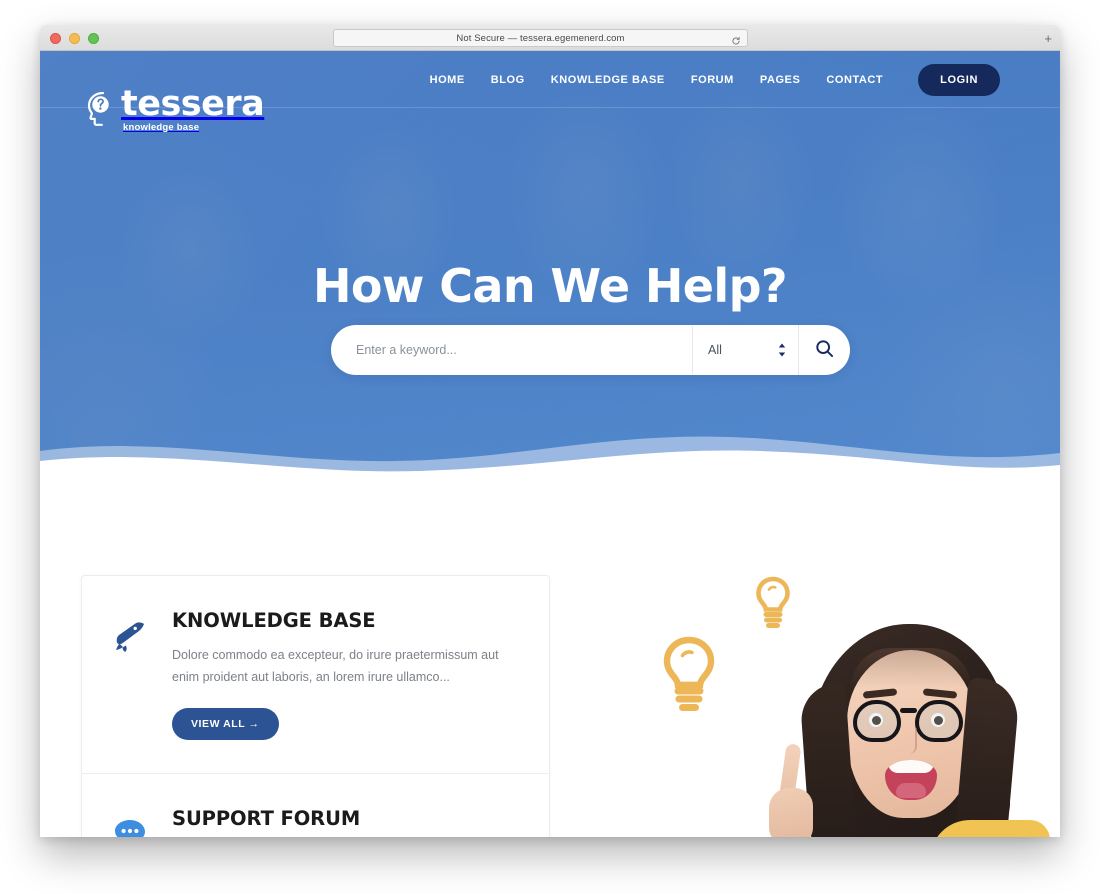  I want to click on address-bar: Not Secure — tessera.egemenerd.com, so click(540, 38).